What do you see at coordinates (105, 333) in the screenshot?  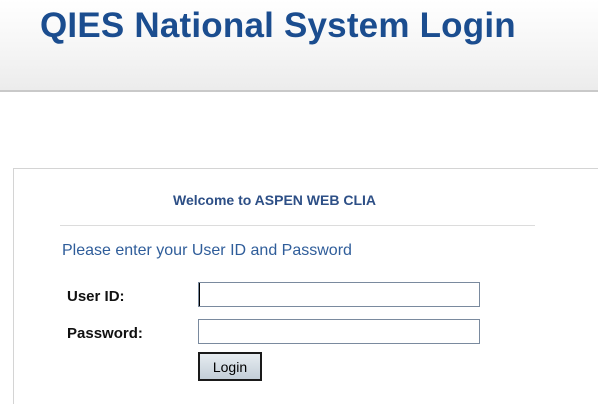 I see `password-label: Password:` at bounding box center [105, 333].